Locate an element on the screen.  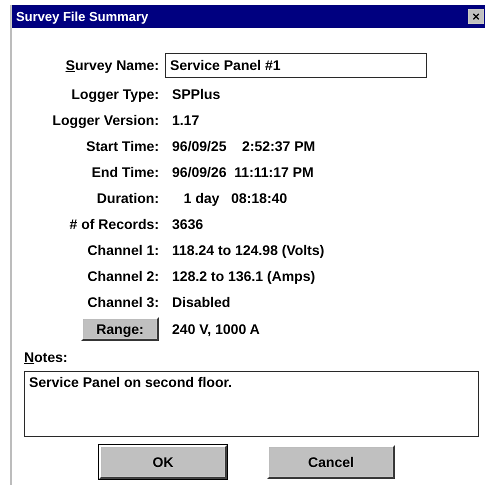
dialog-button: Cancel is located at coordinates (331, 462).